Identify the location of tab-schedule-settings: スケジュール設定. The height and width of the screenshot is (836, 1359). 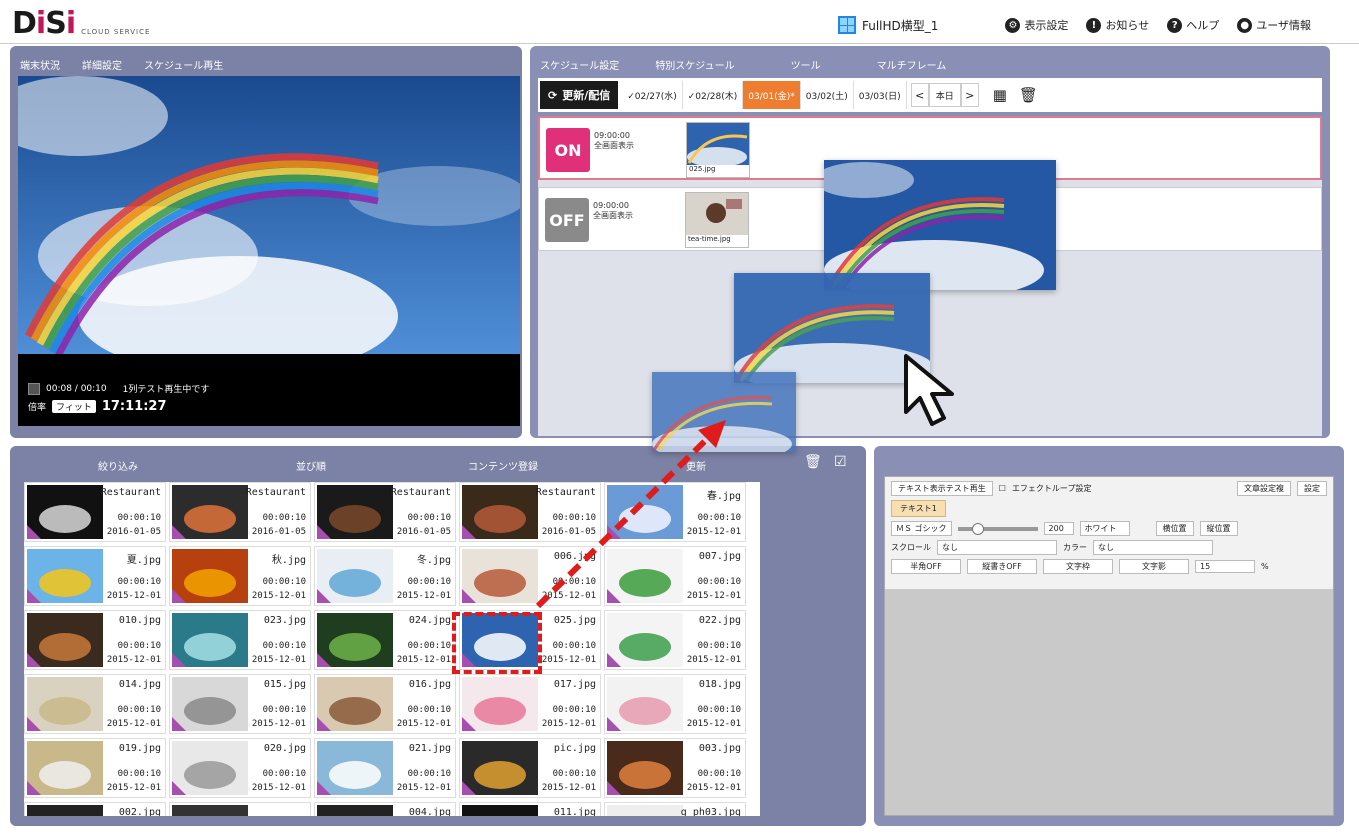
(579, 64).